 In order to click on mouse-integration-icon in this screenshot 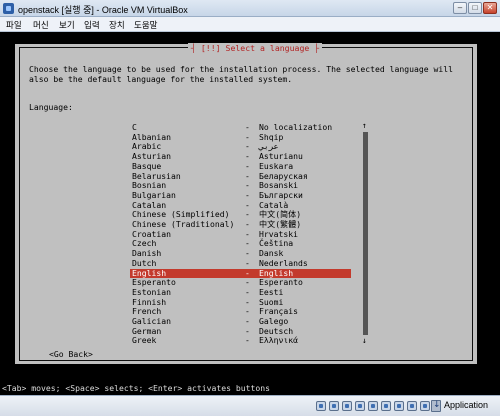, I will do `click(412, 406)`.